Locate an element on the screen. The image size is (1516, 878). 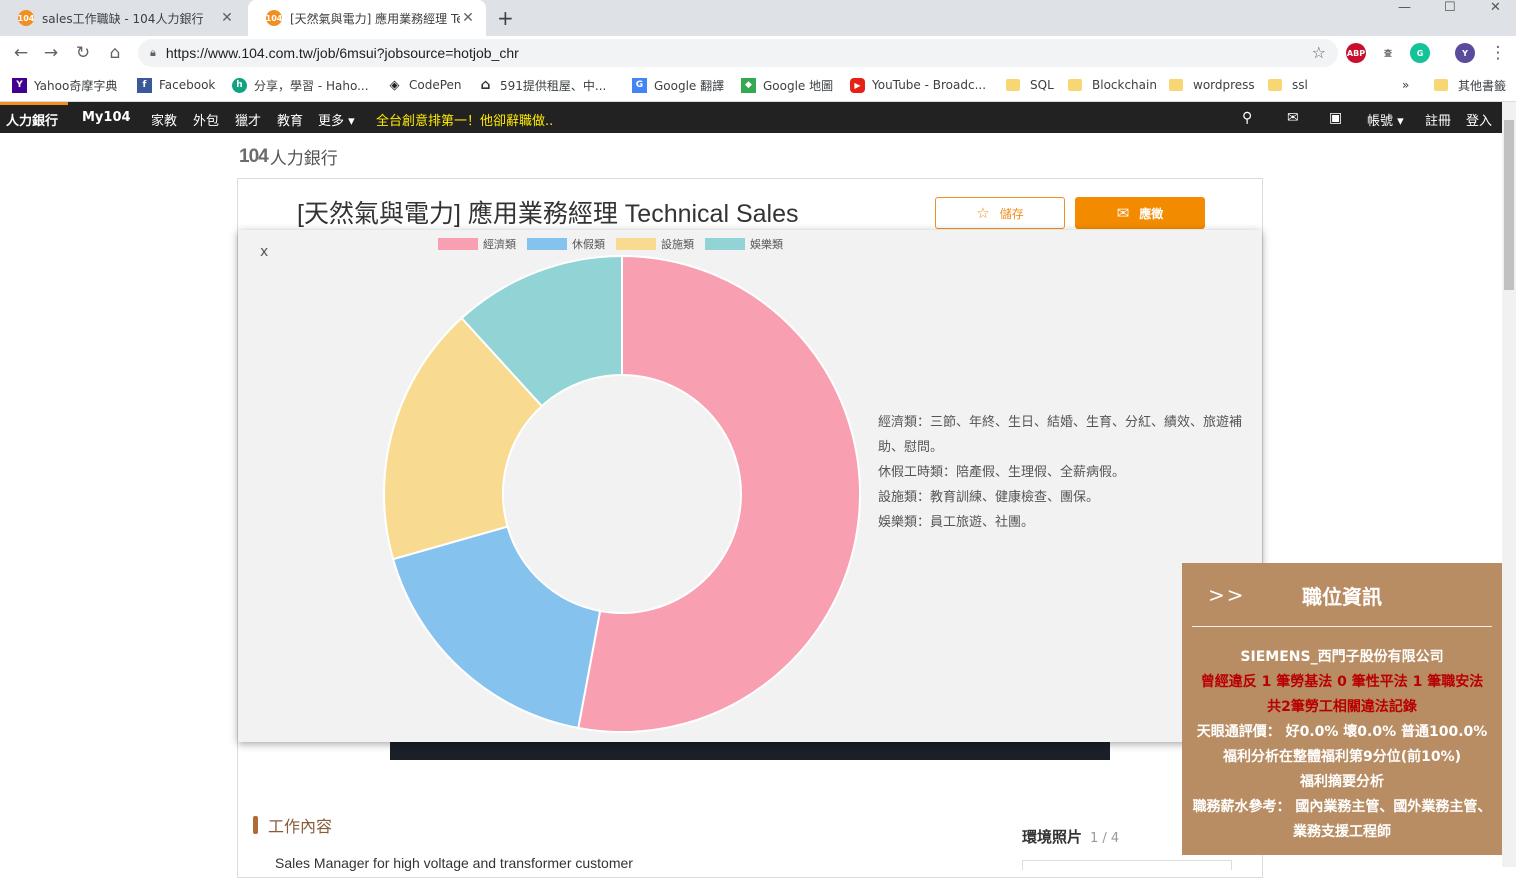
google-maps-icon: ◆ is located at coordinates (748, 85).